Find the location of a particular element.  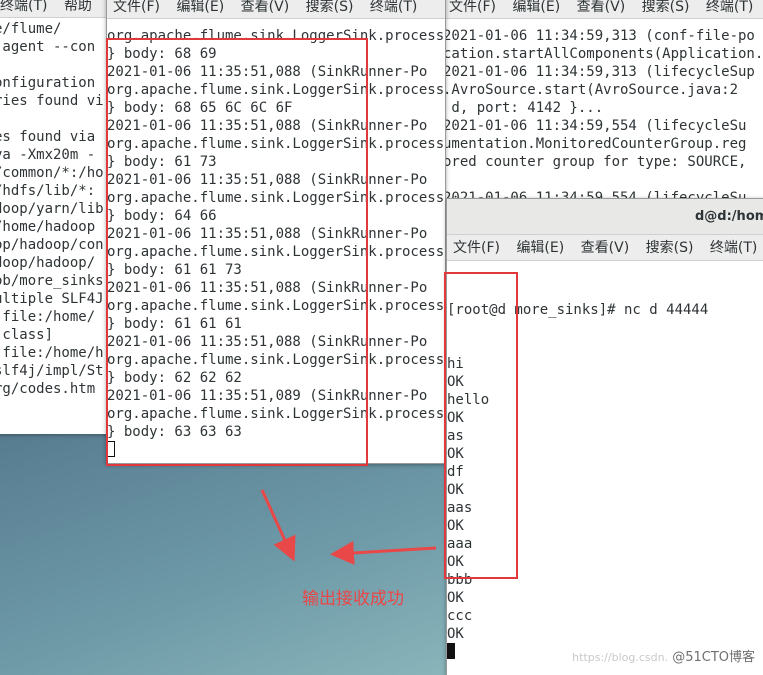

log-line: } body: 64 66 is located at coordinates (162, 216).